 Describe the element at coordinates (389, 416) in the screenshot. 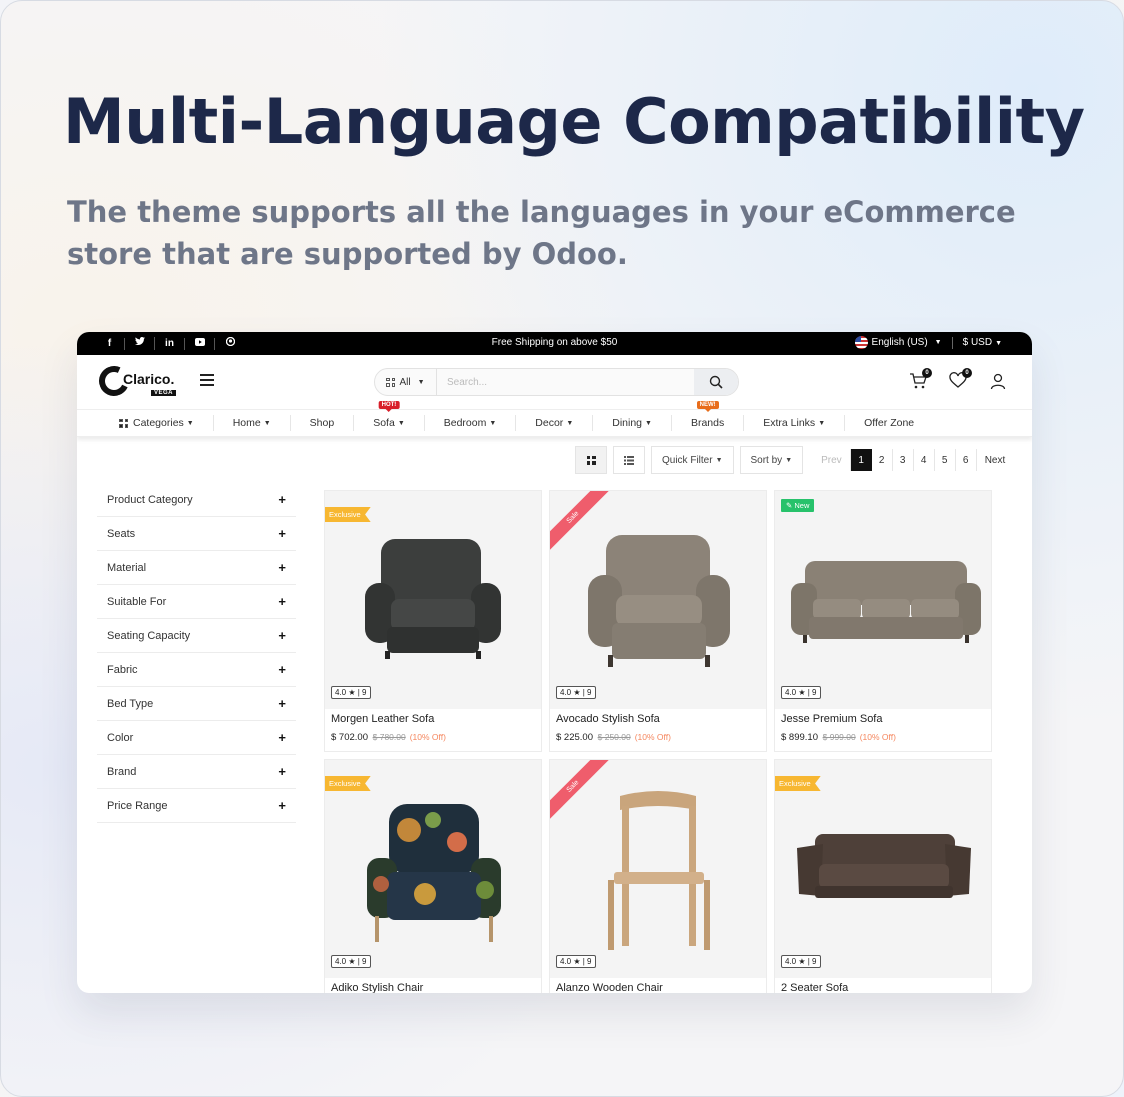

I see `nav-item-sofa: HOT! Sofa ▼` at that location.